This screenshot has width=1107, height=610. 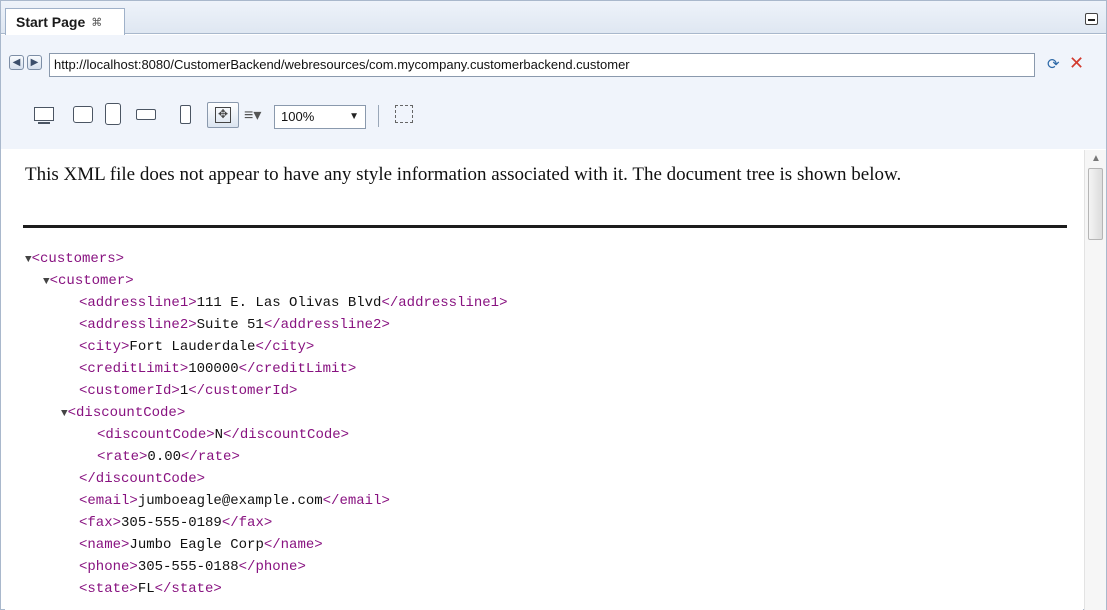 I want to click on xml-tree-line: </discountCode>, so click(x=266, y=479).